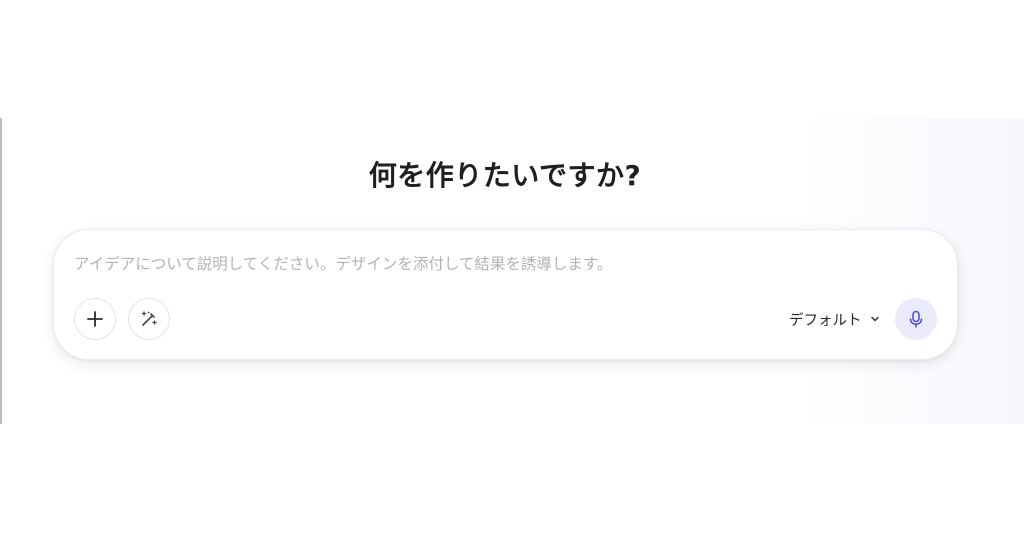  I want to click on page-title: 何を作りたいですか?, so click(505, 175).